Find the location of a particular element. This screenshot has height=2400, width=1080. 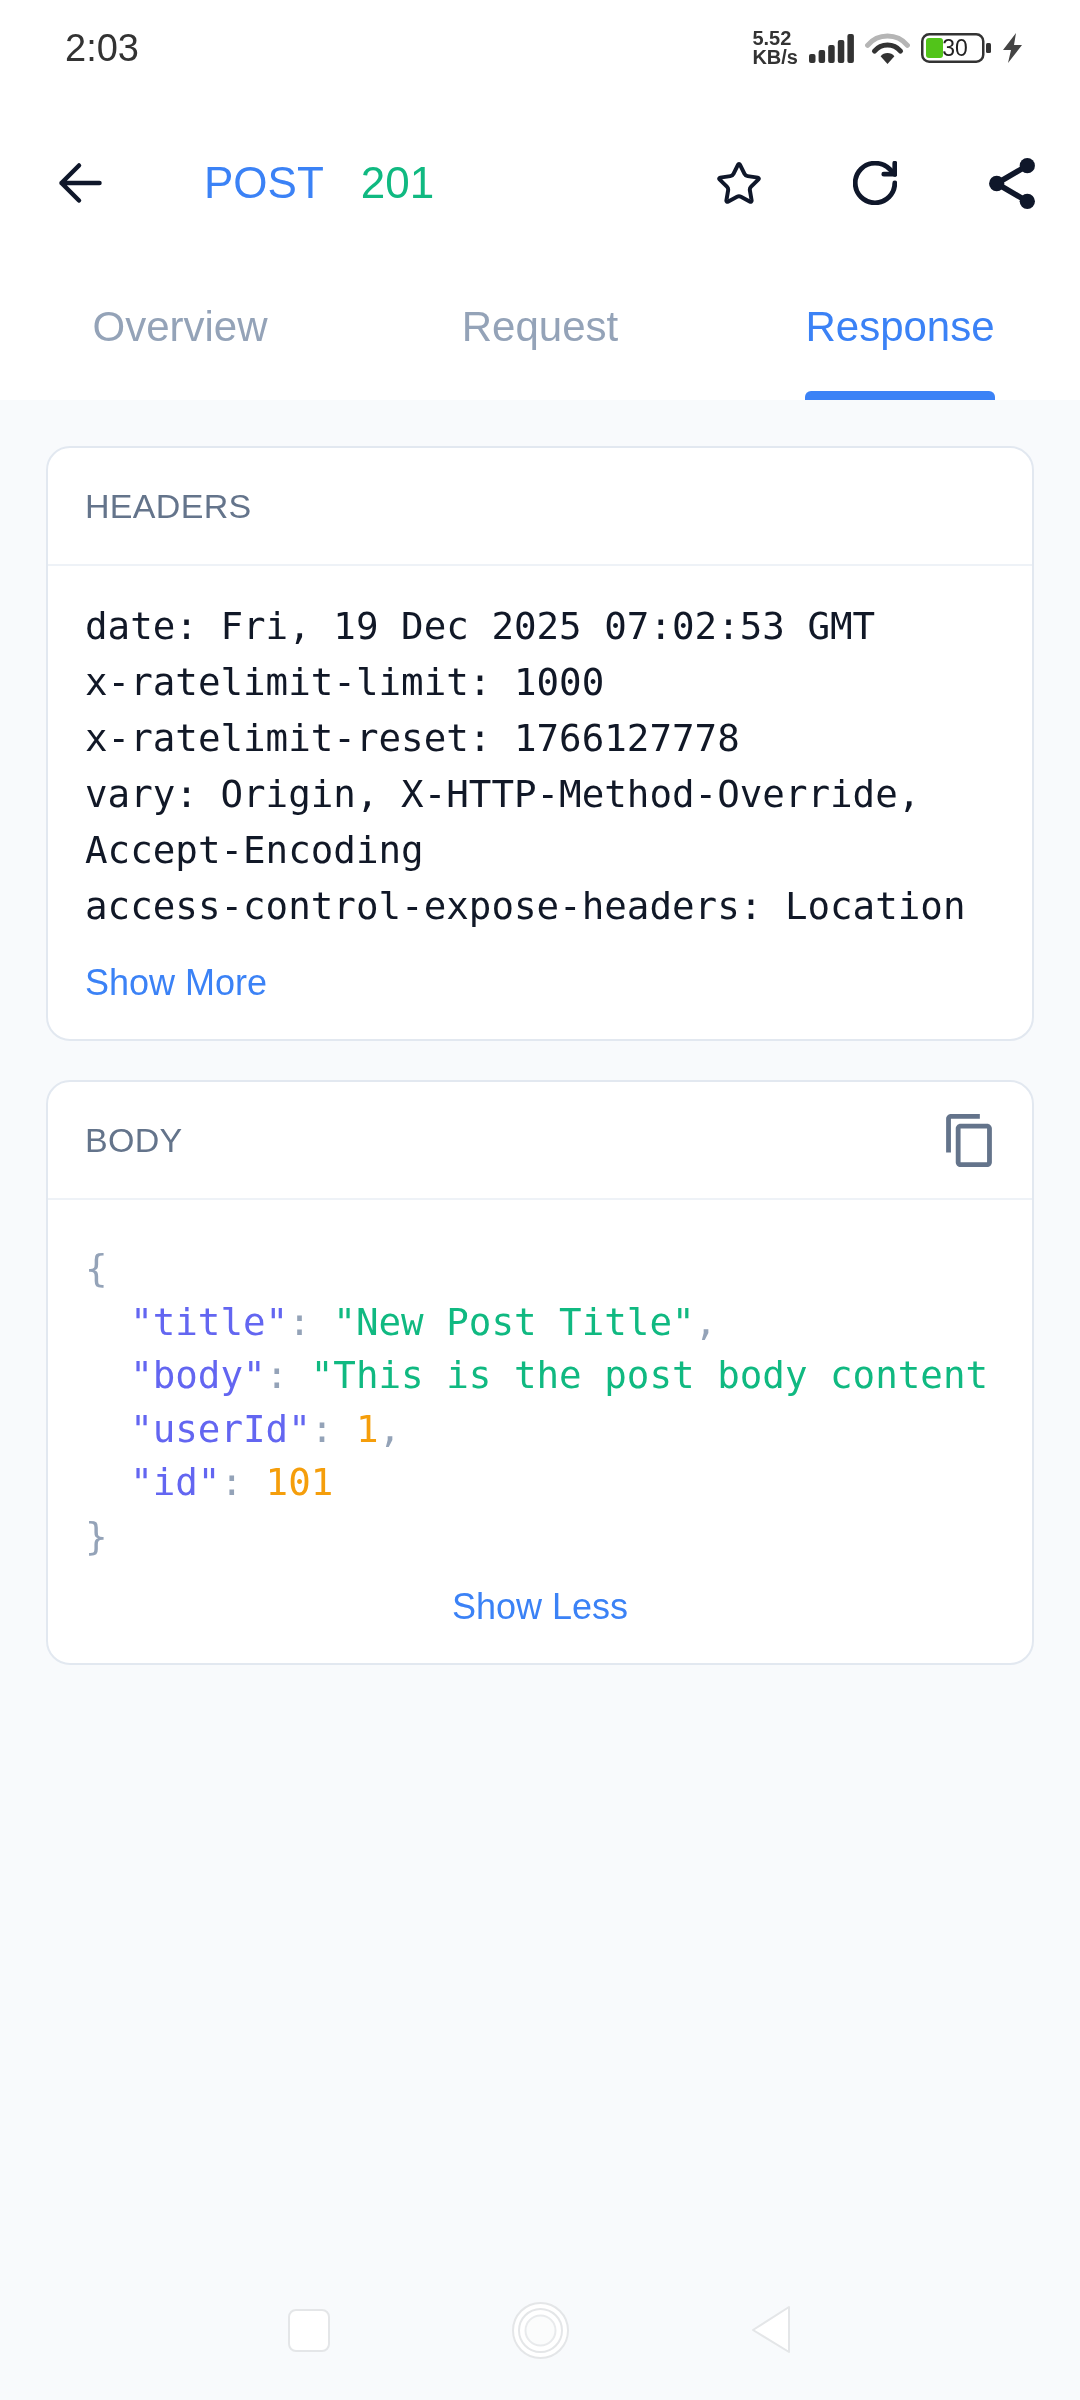

star-icon is located at coordinates (739, 183).